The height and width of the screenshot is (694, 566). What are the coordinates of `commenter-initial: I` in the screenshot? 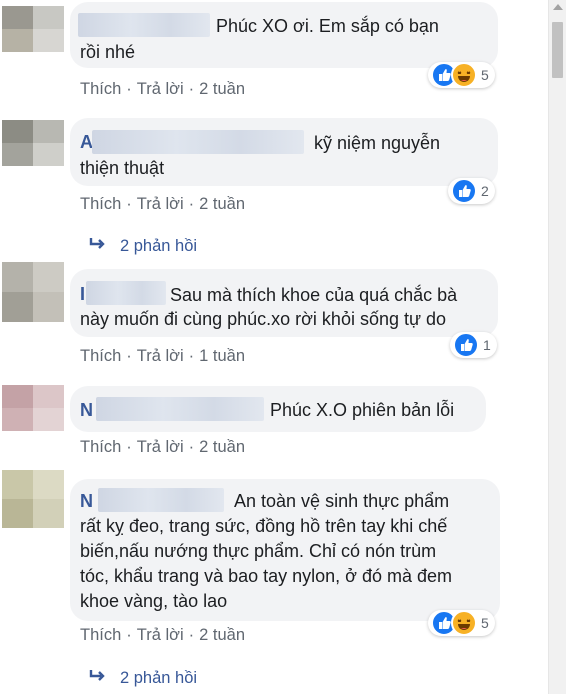 It's located at (82, 294).